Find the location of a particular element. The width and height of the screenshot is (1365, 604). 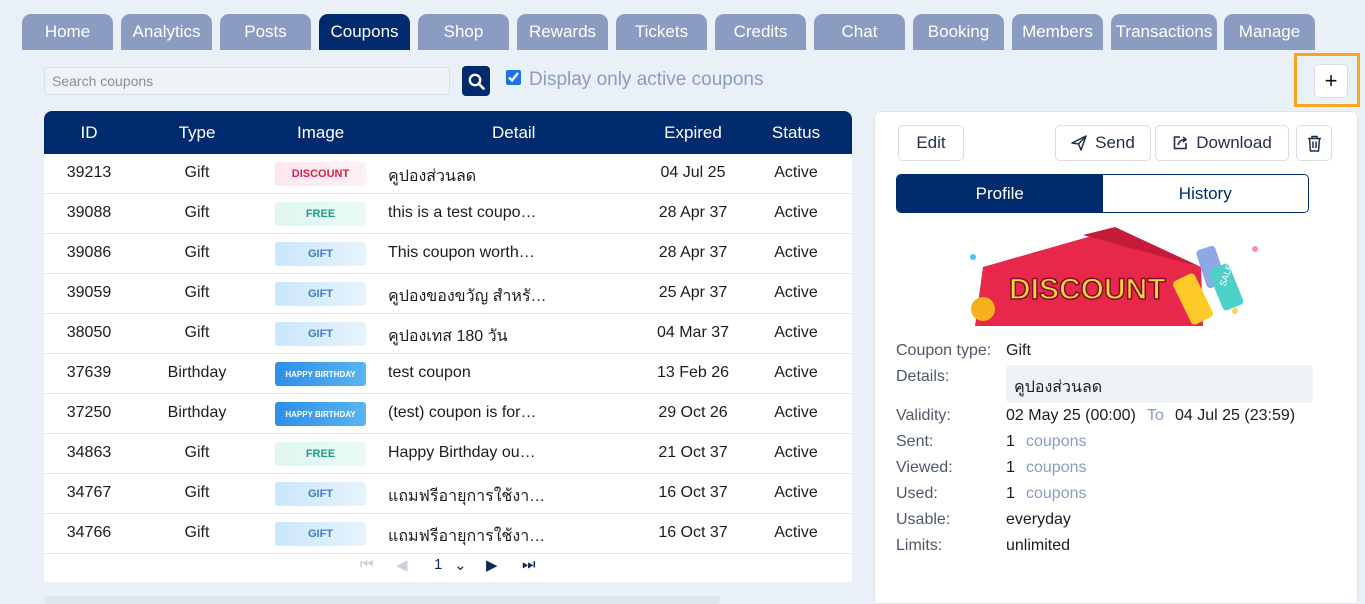

last-page-icon: ⏭ is located at coordinates (529, 564).